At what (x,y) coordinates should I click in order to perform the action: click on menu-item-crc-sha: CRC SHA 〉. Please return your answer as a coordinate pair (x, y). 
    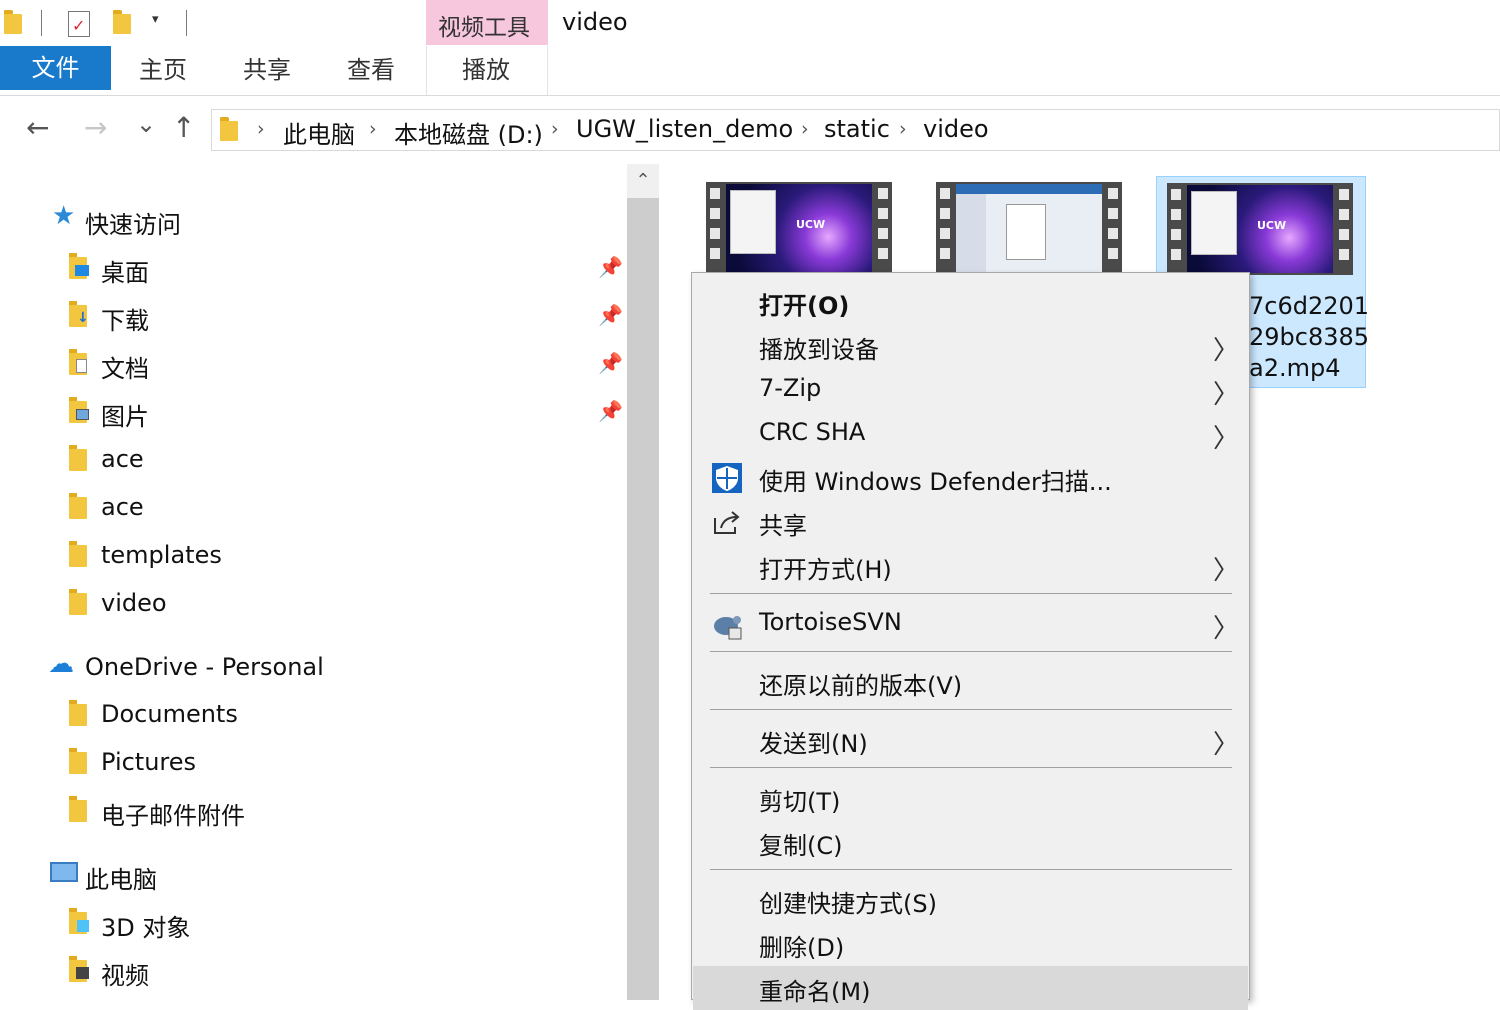
    Looking at the image, I should click on (970, 434).